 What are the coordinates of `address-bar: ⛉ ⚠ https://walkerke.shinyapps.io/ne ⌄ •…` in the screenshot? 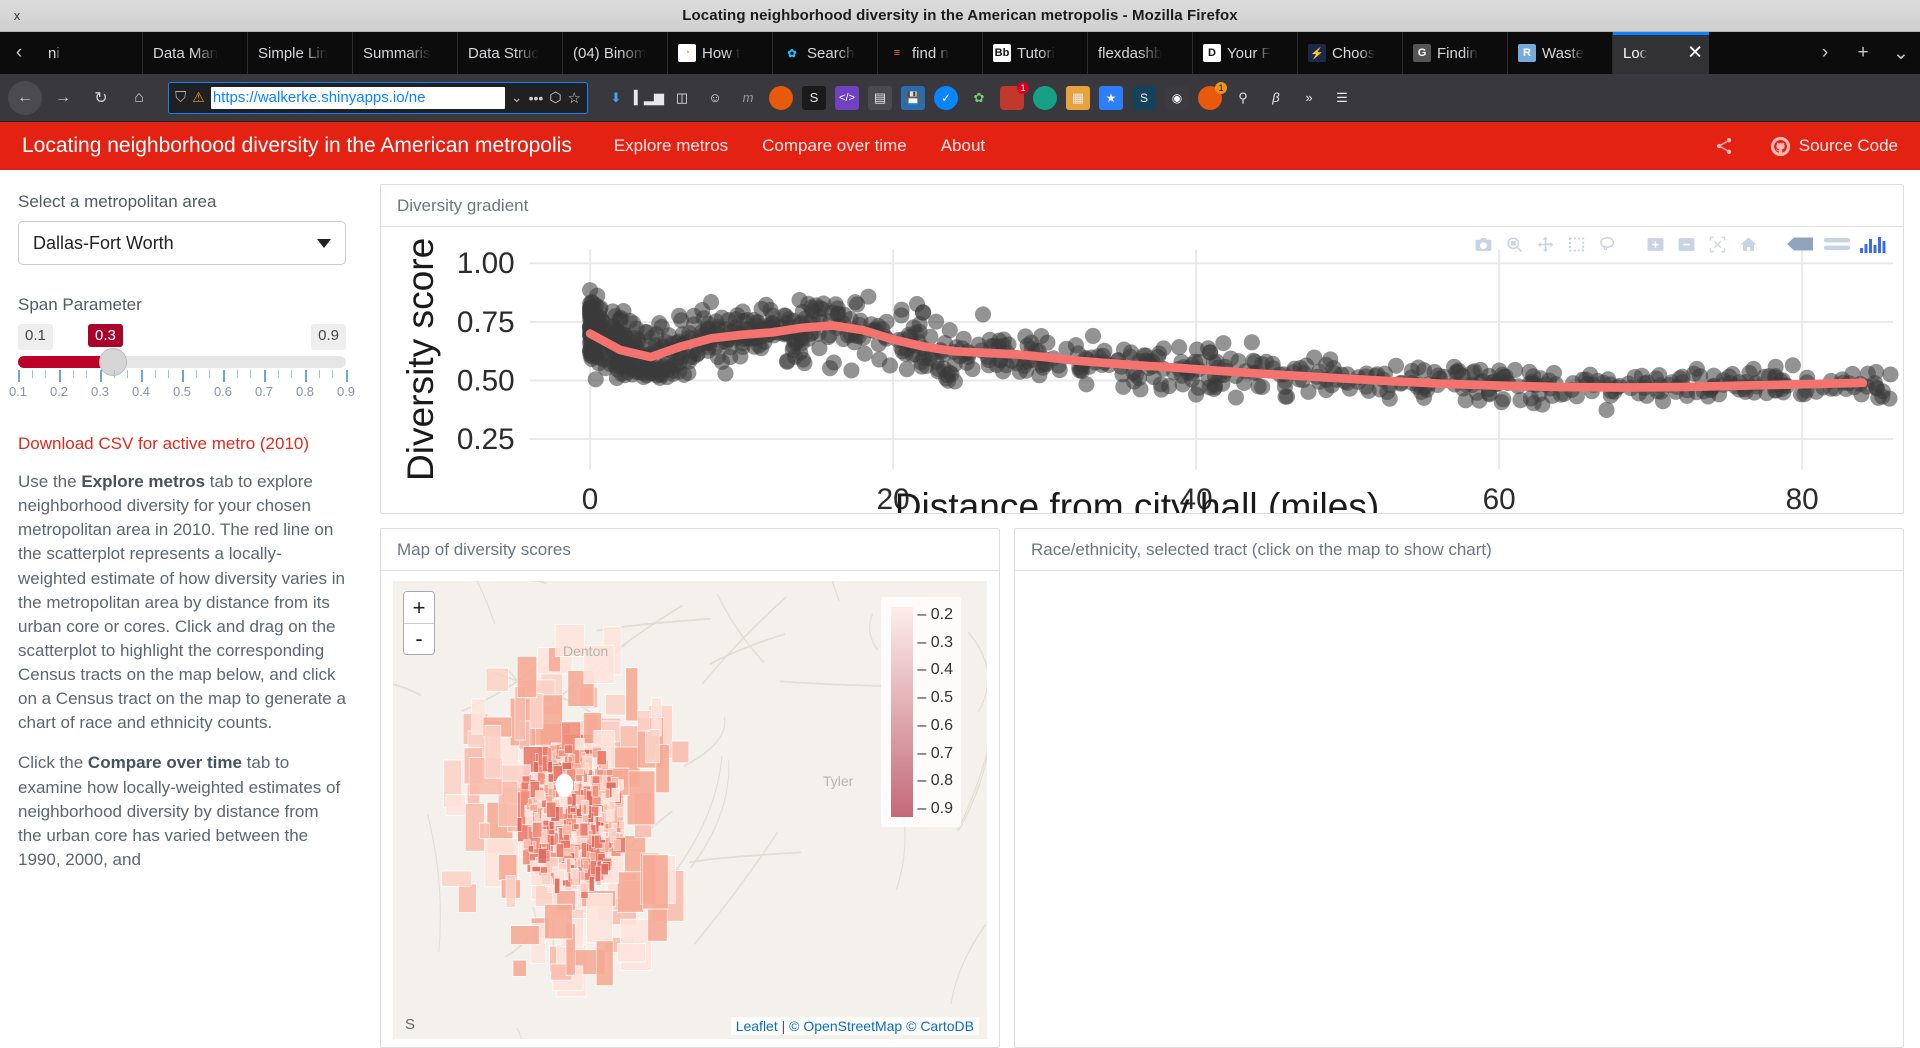 It's located at (378, 97).